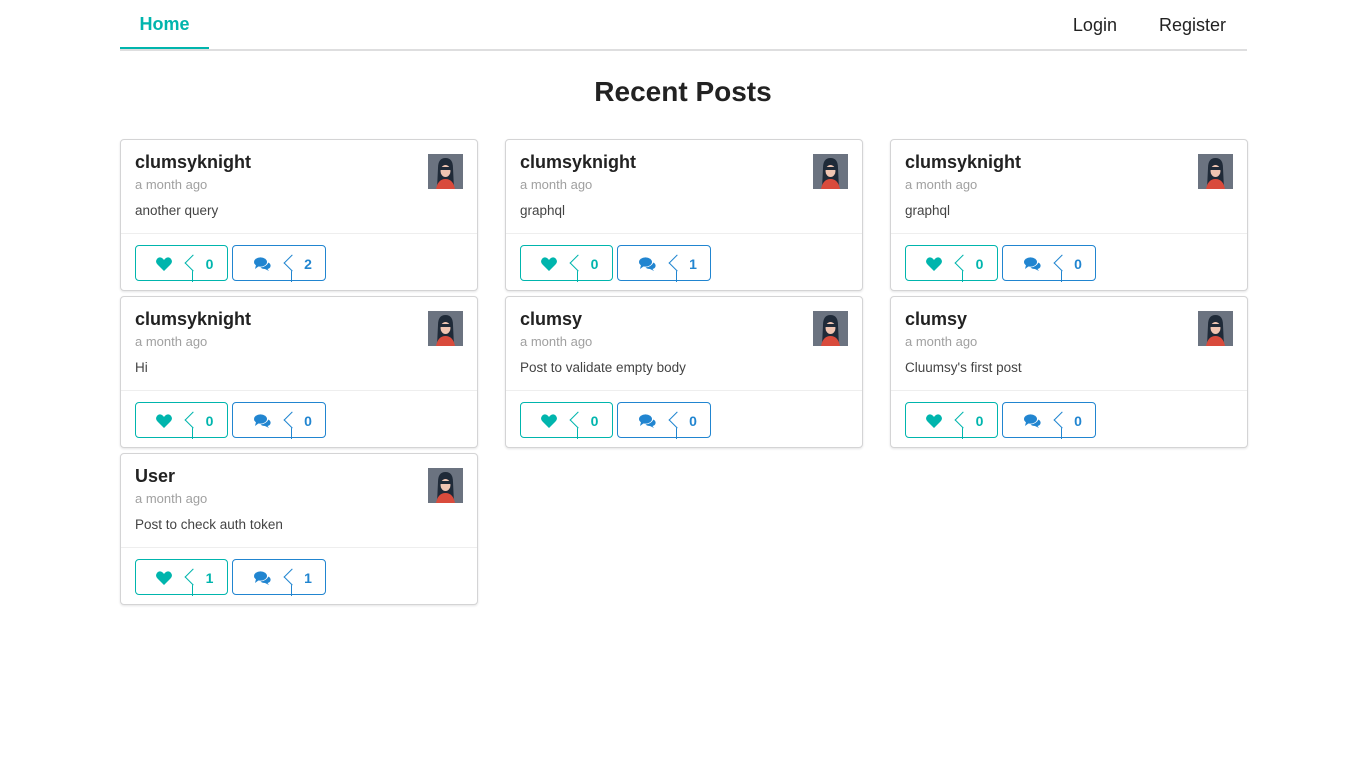 Image resolution: width=1366 pixels, height=768 pixels. I want to click on like-button: 1, so click(181, 577).